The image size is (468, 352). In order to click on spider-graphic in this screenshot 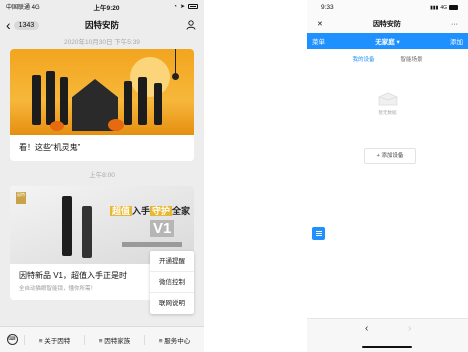, I will do `click(175, 76)`.